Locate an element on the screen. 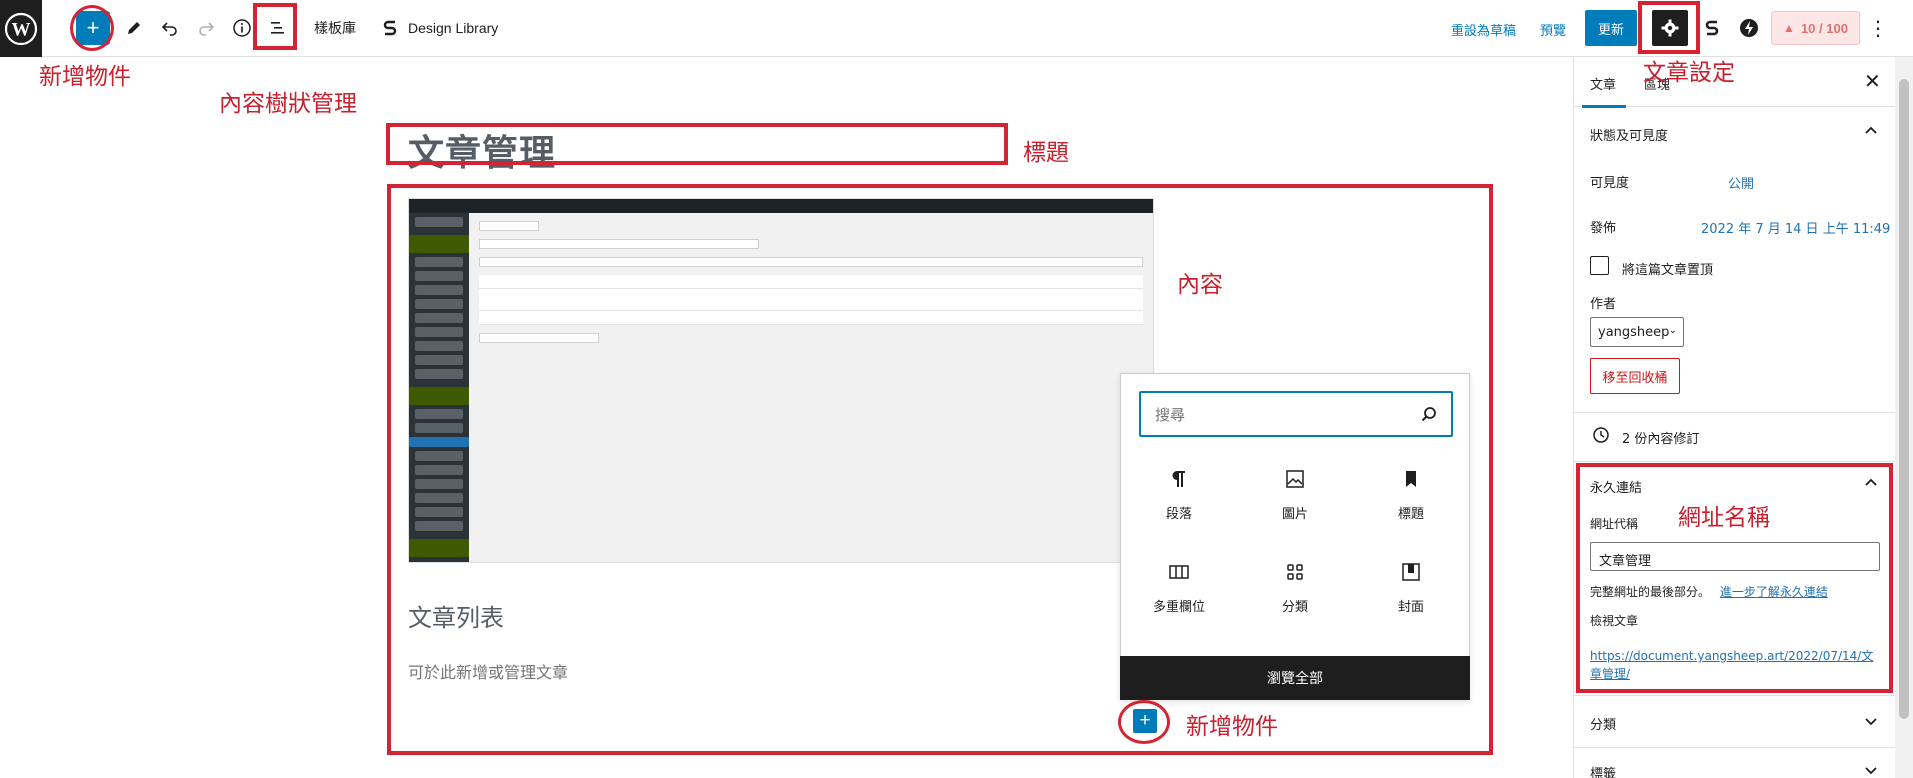  annotation-add-block-bottom: 新增物件 is located at coordinates (1232, 727).